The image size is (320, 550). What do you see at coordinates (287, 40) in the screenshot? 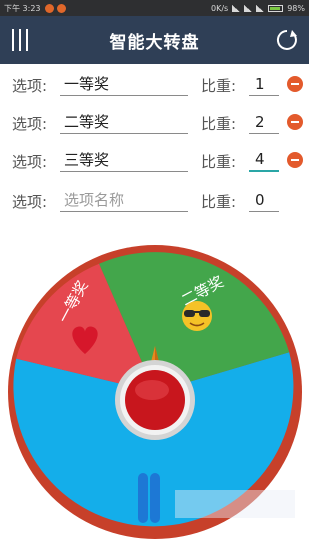
I see `refresh-icon` at bounding box center [287, 40].